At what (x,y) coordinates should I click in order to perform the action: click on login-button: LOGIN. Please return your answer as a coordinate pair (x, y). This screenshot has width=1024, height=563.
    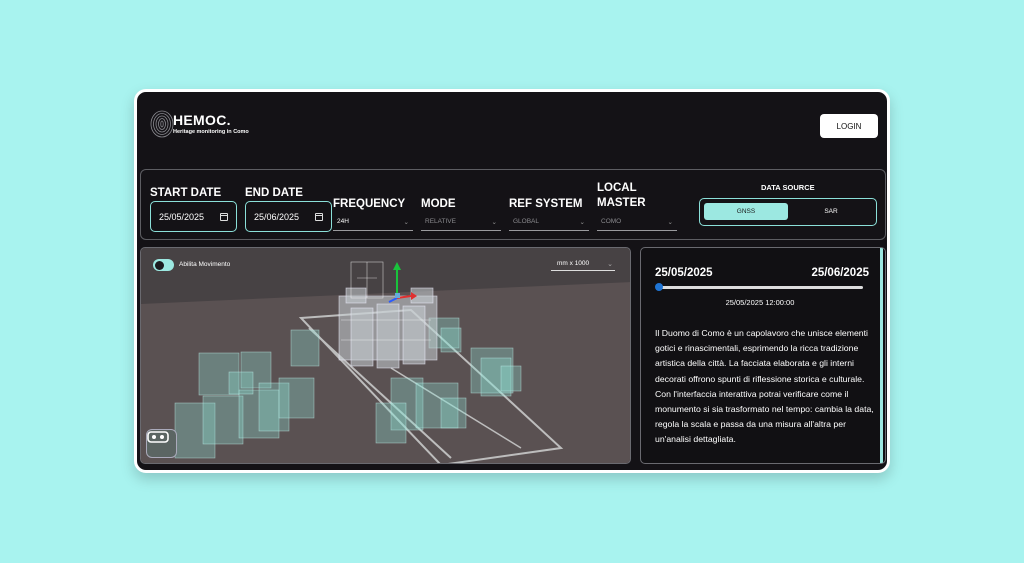
    Looking at the image, I should click on (849, 126).